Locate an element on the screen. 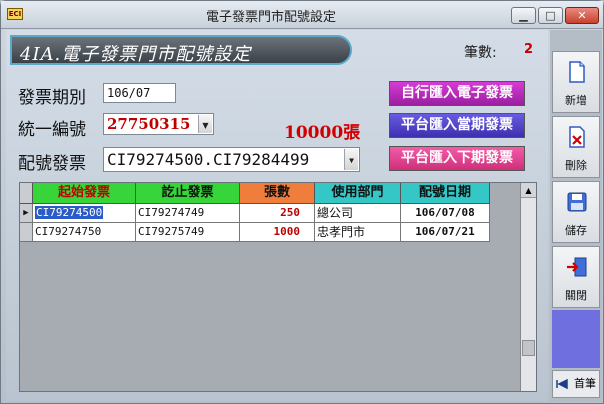  save-label: 儲存 is located at coordinates (576, 230).